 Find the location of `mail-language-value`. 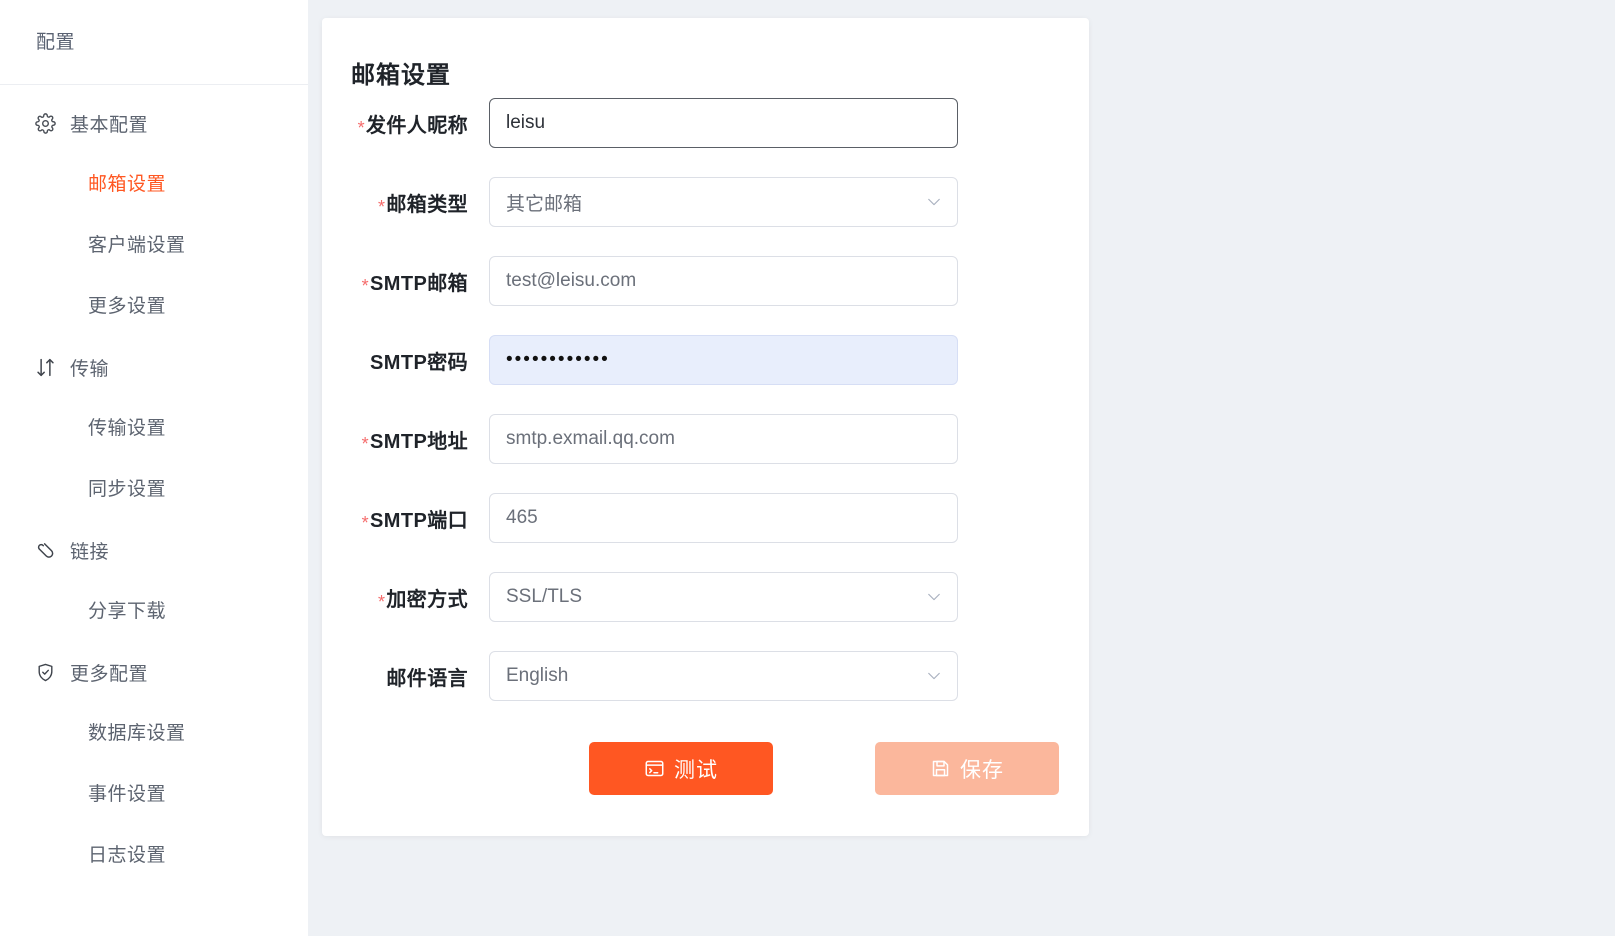

mail-language-value is located at coordinates (723, 676).